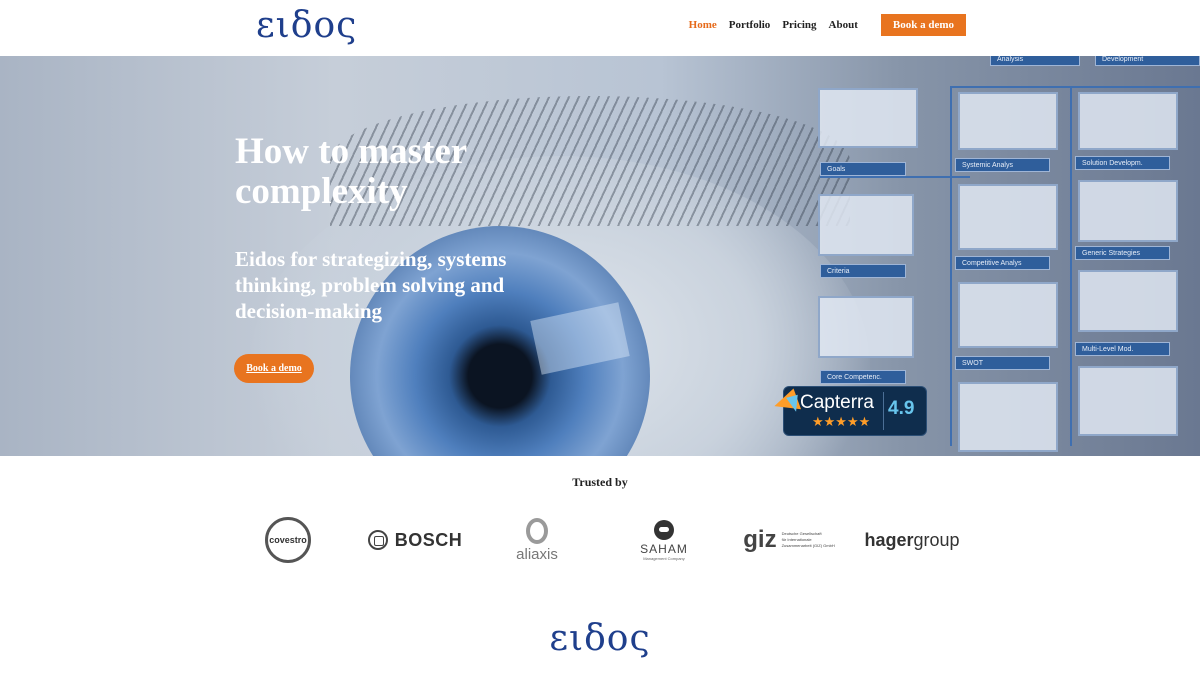  Describe the element at coordinates (1122, 253) in the screenshot. I see `panel-label: Generic Strategies` at that location.